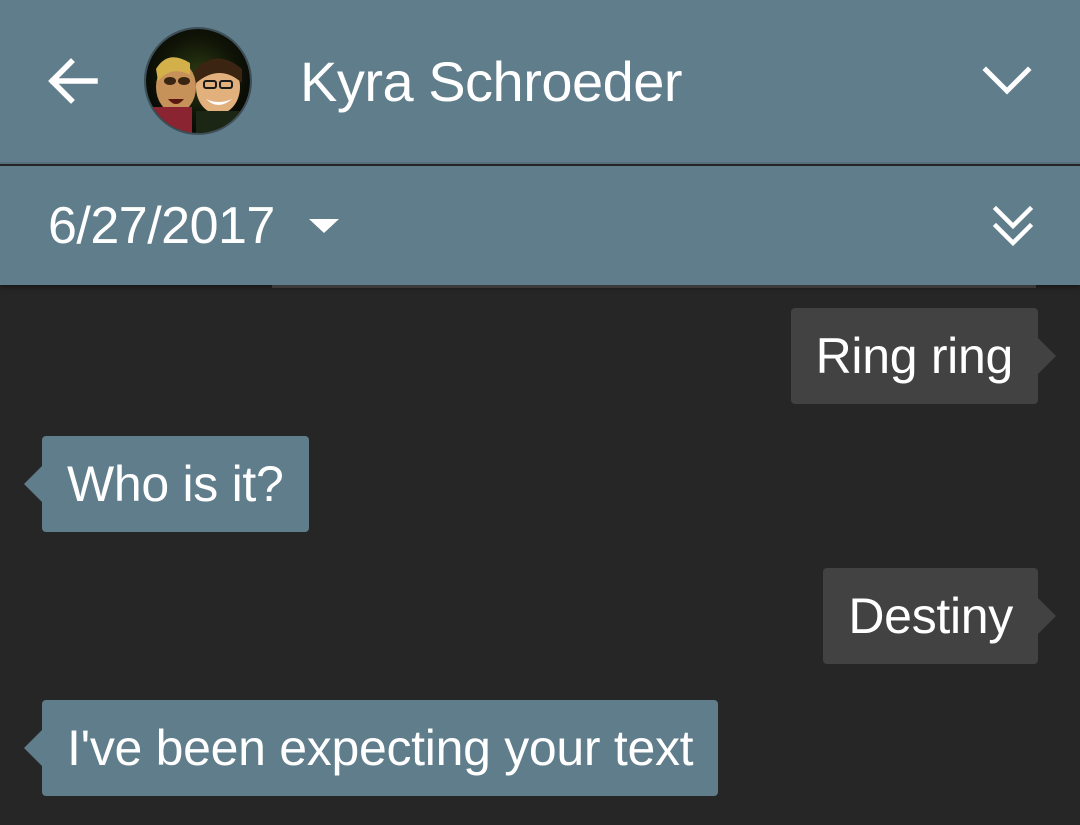  I want to click on expand-header-button, so click(1007, 81).